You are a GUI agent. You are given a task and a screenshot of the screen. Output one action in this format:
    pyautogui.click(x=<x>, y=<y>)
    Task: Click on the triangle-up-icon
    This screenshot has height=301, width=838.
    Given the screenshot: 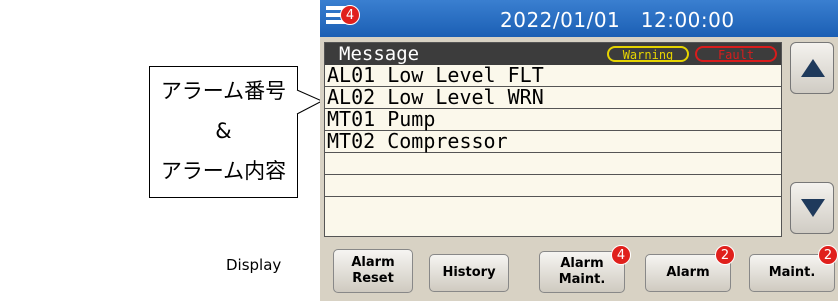 What is the action you would take?
    pyautogui.click(x=813, y=68)
    